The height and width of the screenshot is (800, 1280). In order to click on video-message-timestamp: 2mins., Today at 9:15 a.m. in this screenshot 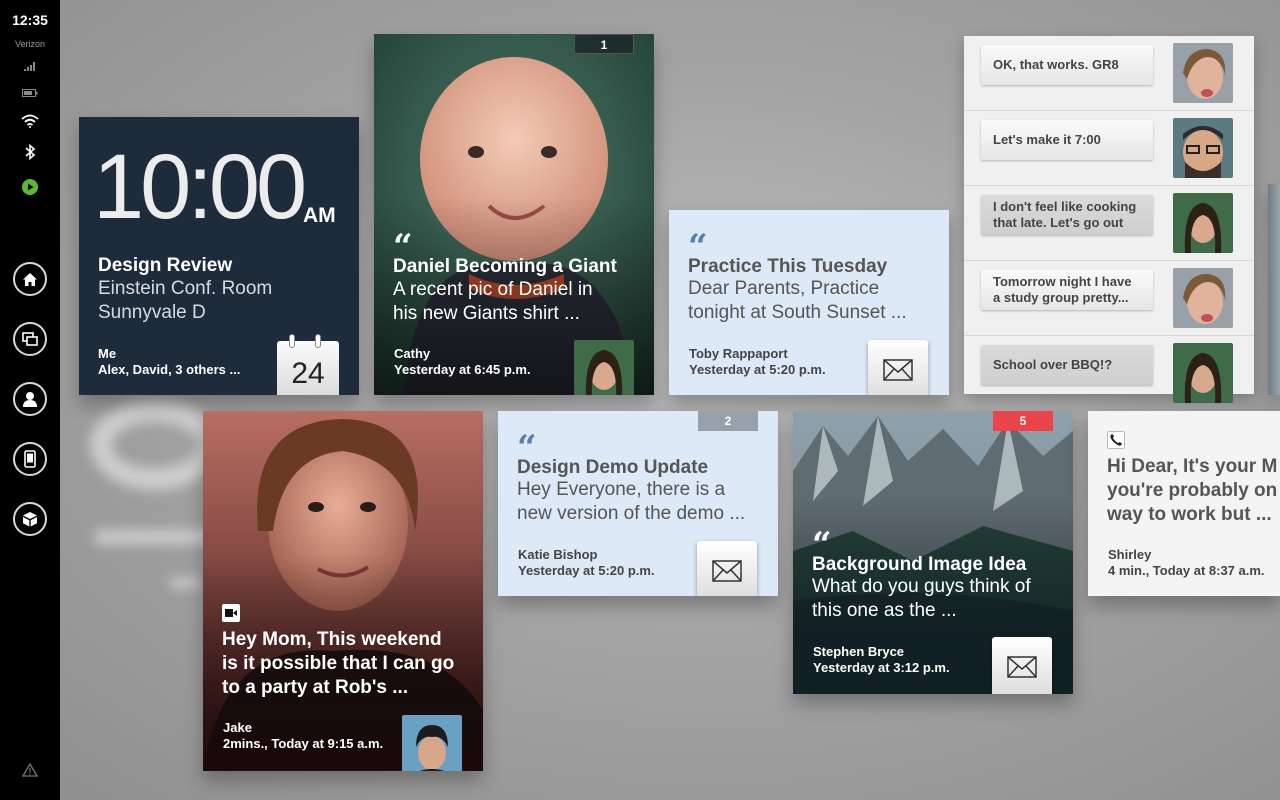, I will do `click(303, 743)`.